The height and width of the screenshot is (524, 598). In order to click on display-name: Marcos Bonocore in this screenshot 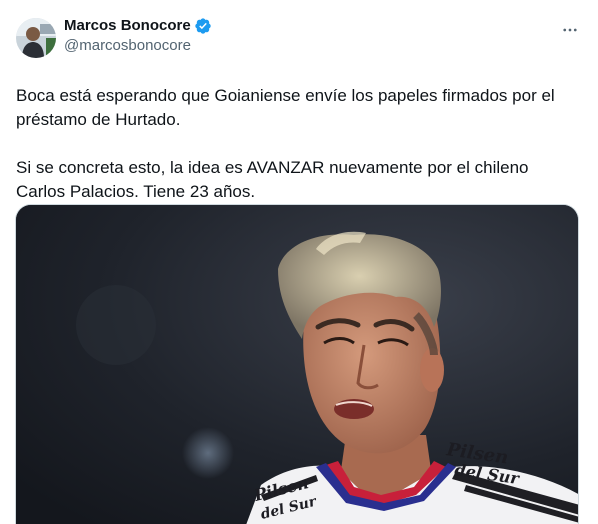, I will do `click(127, 26)`.